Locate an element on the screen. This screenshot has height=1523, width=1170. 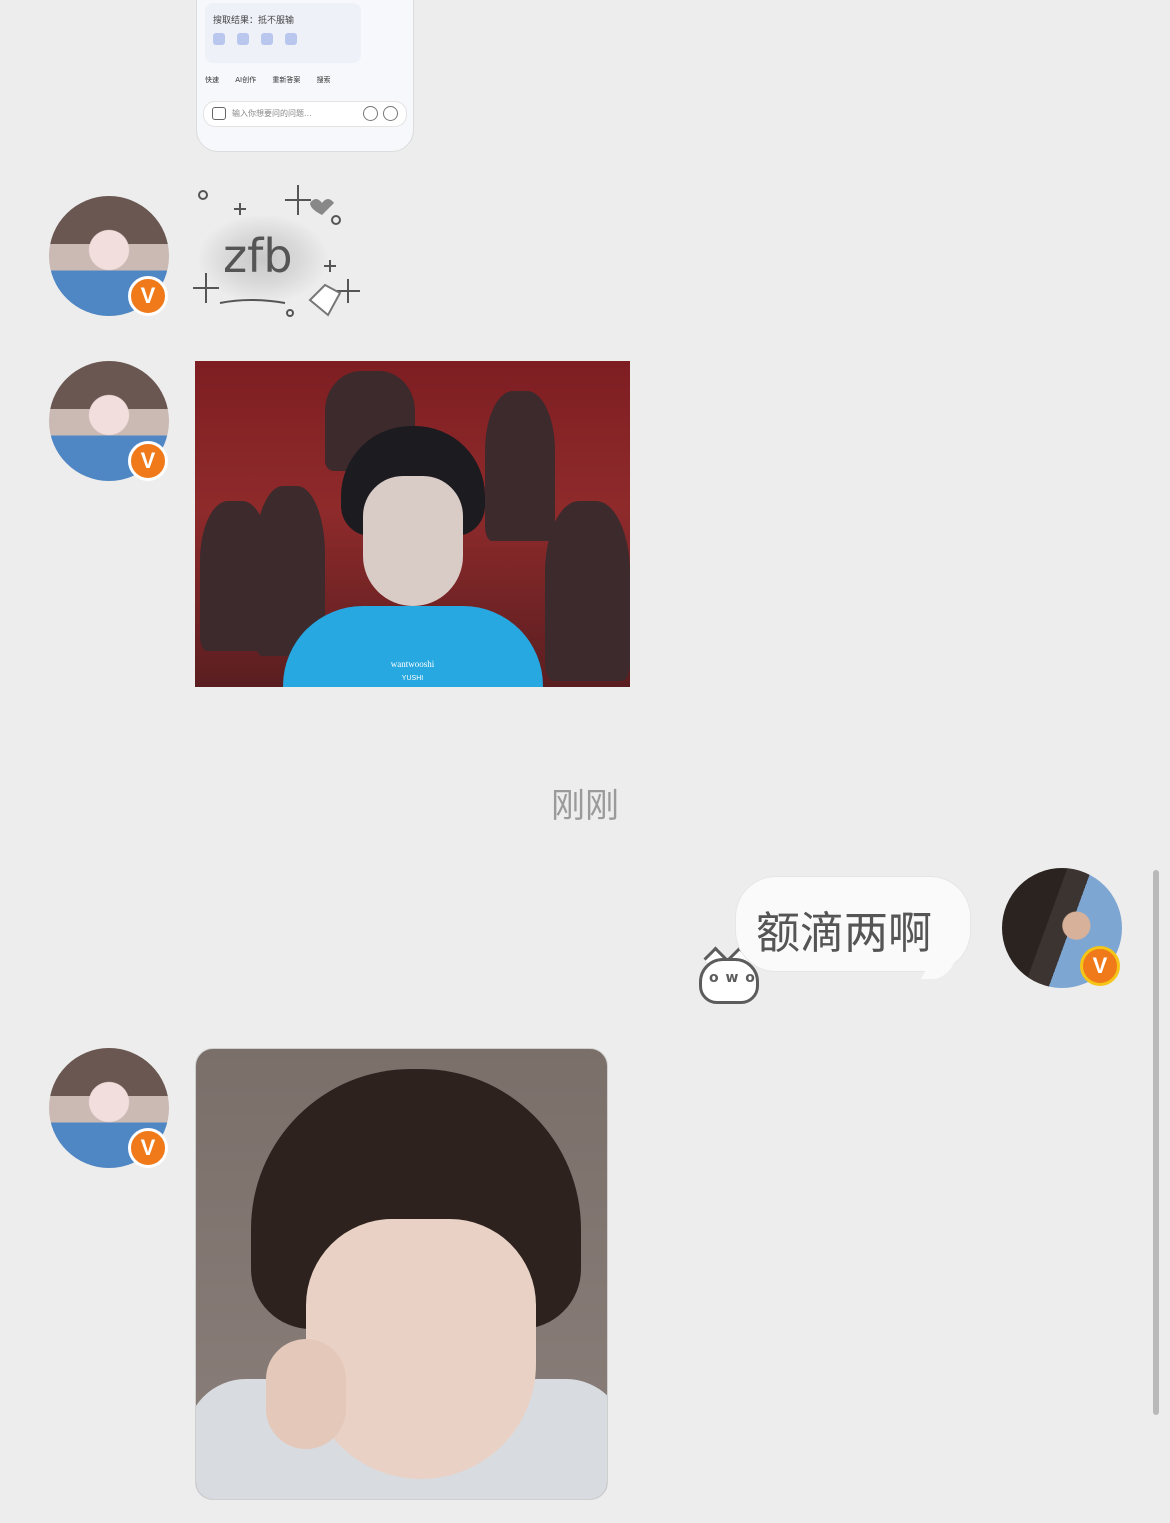
share-icon is located at coordinates (291, 39).